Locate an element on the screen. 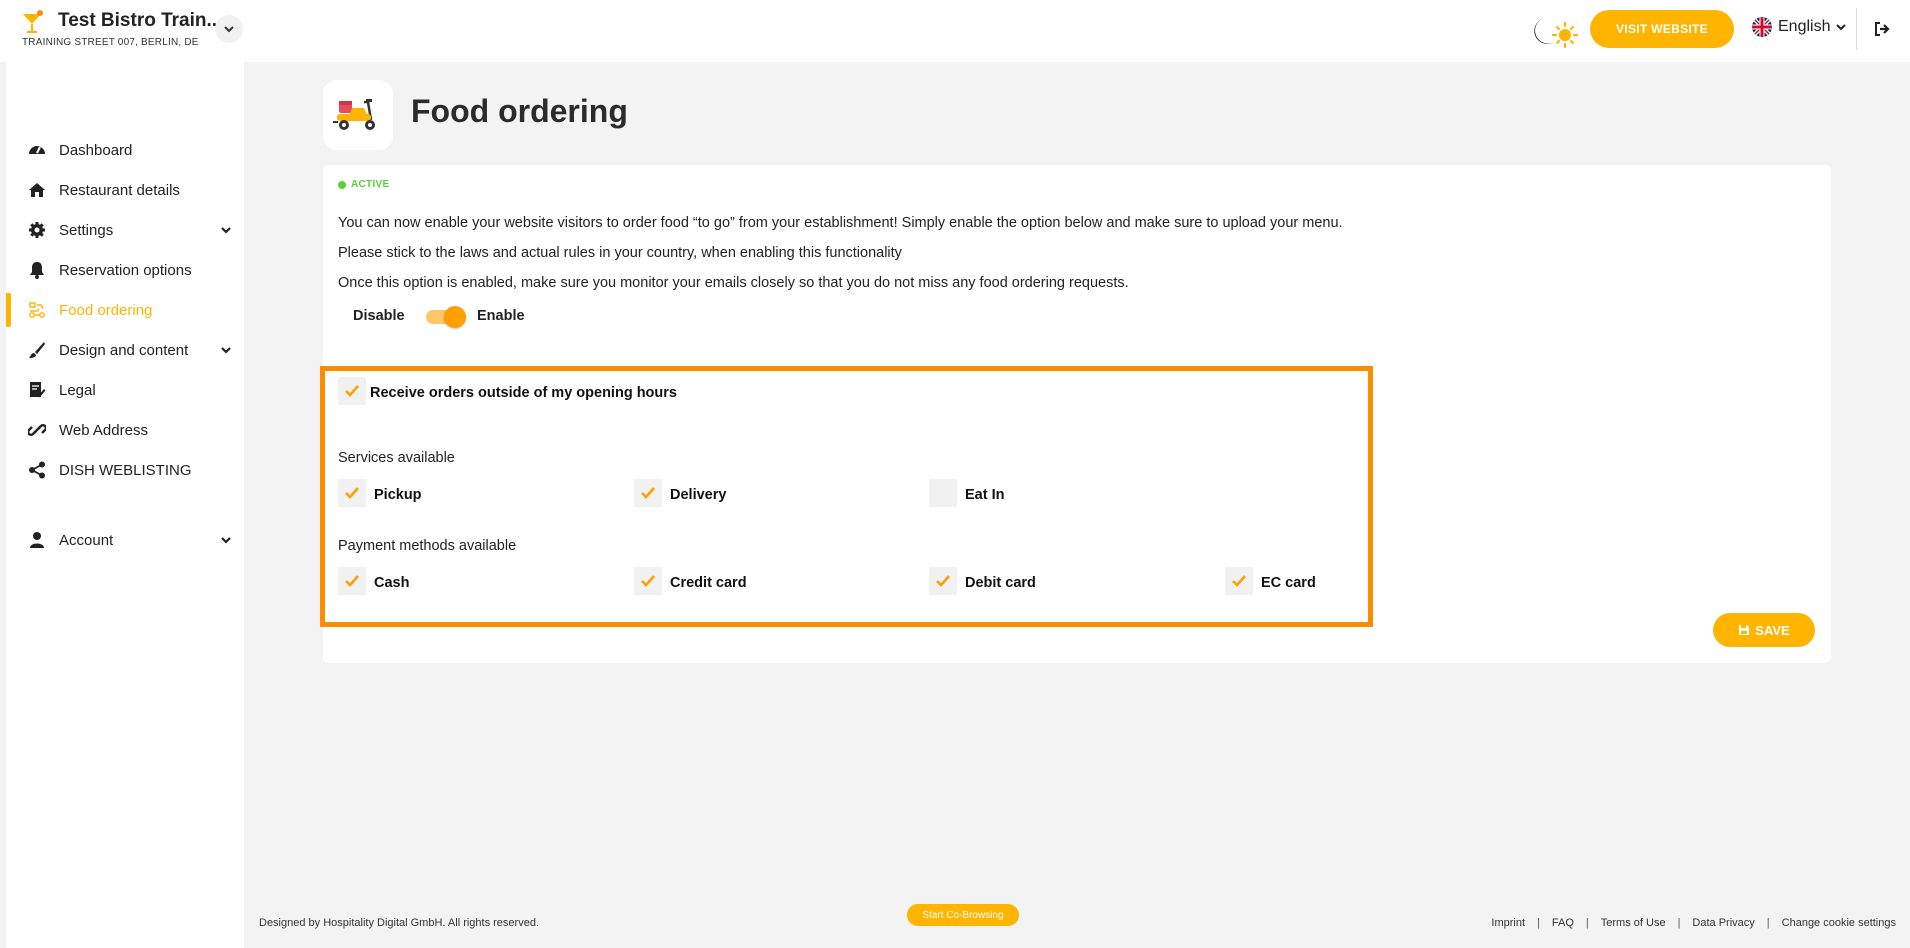 The image size is (1910, 948). sidebar-item-design-and-content: Design and content is located at coordinates (125, 350).